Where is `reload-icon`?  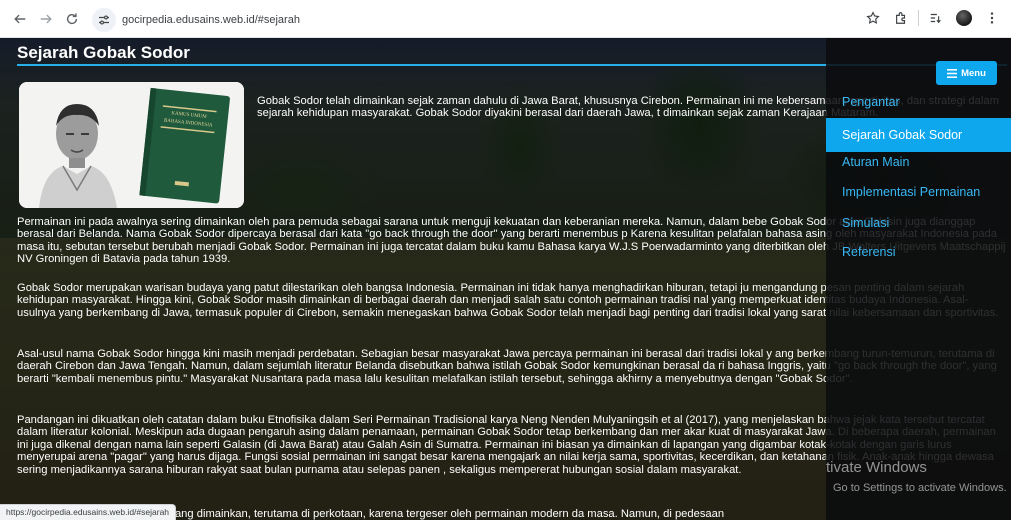 reload-icon is located at coordinates (72, 19).